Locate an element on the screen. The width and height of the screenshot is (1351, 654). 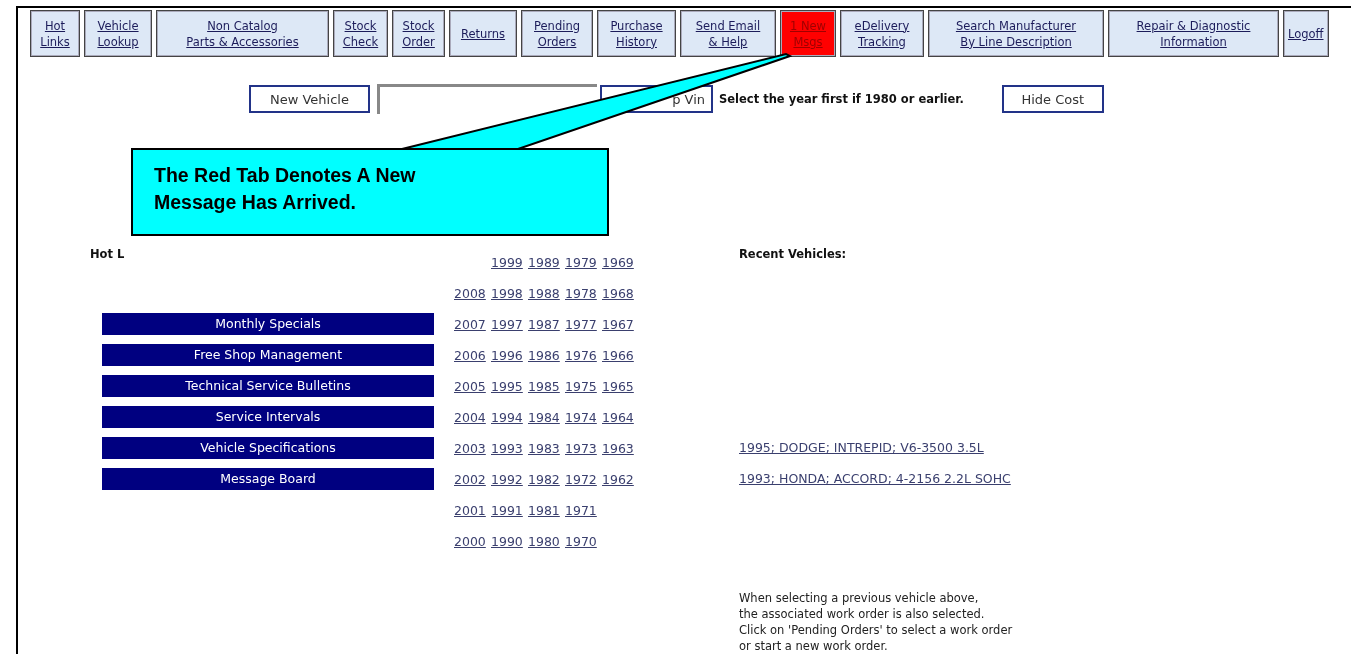
year-link: 1992 is located at coordinates (509, 479).